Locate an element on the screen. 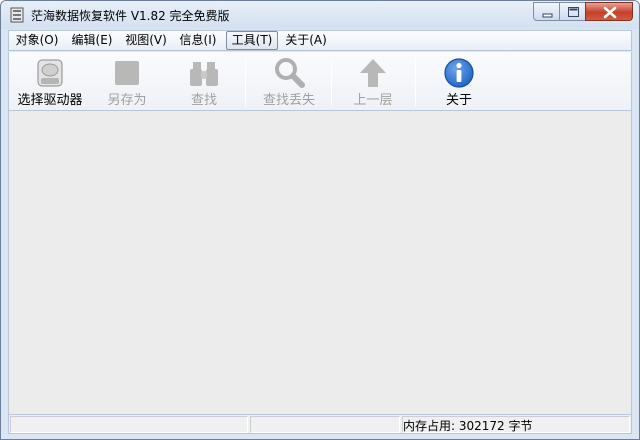  up-arrow-icon is located at coordinates (373, 73).